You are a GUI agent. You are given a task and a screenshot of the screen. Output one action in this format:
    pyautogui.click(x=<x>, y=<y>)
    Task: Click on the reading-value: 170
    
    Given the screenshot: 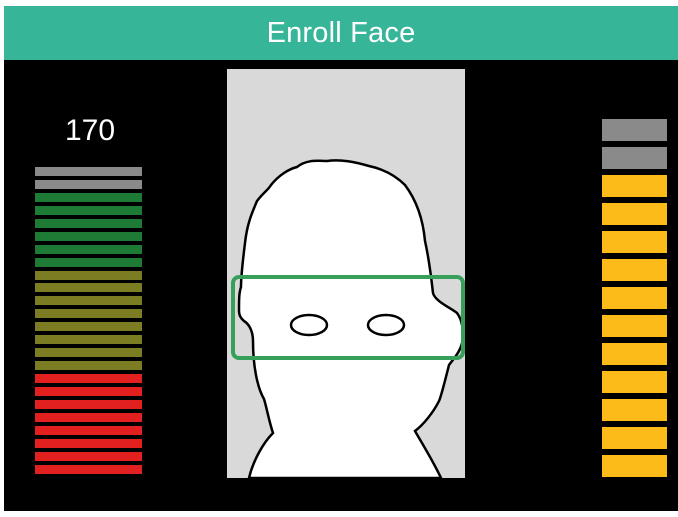 What is the action you would take?
    pyautogui.click(x=90, y=130)
    